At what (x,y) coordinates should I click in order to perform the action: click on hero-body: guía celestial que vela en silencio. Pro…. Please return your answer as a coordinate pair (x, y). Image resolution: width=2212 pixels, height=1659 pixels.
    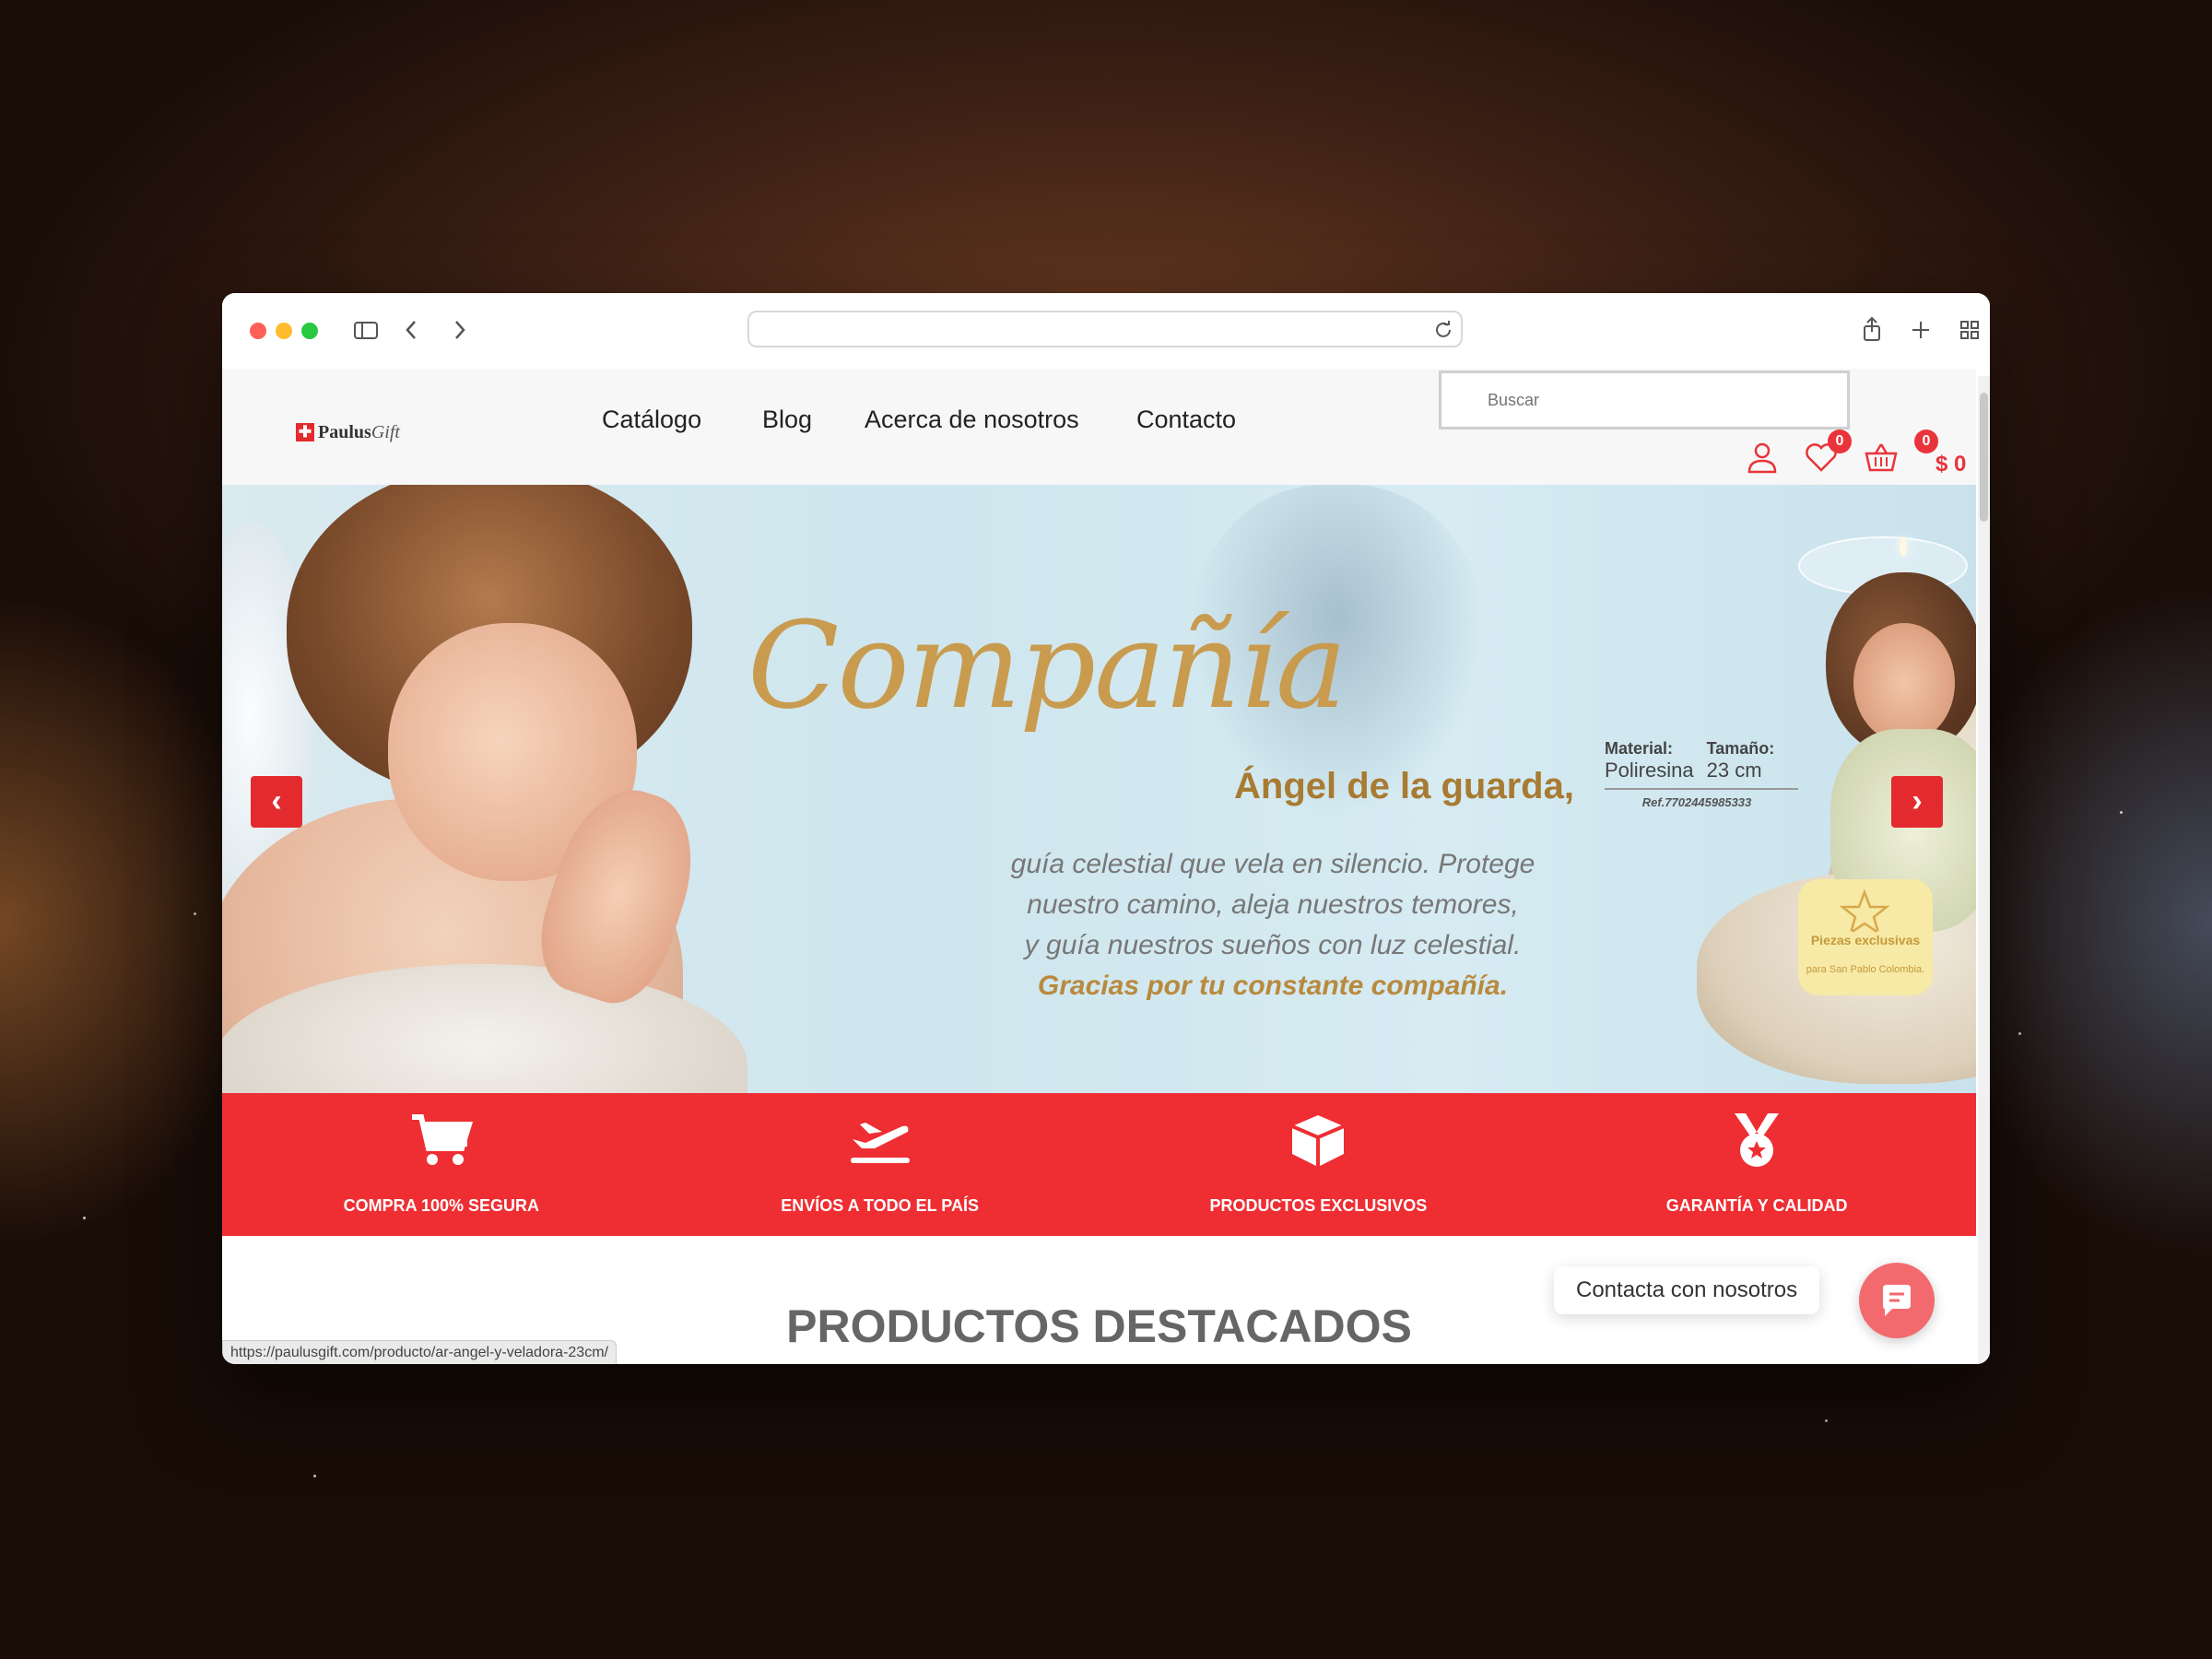
    Looking at the image, I should click on (1273, 925).